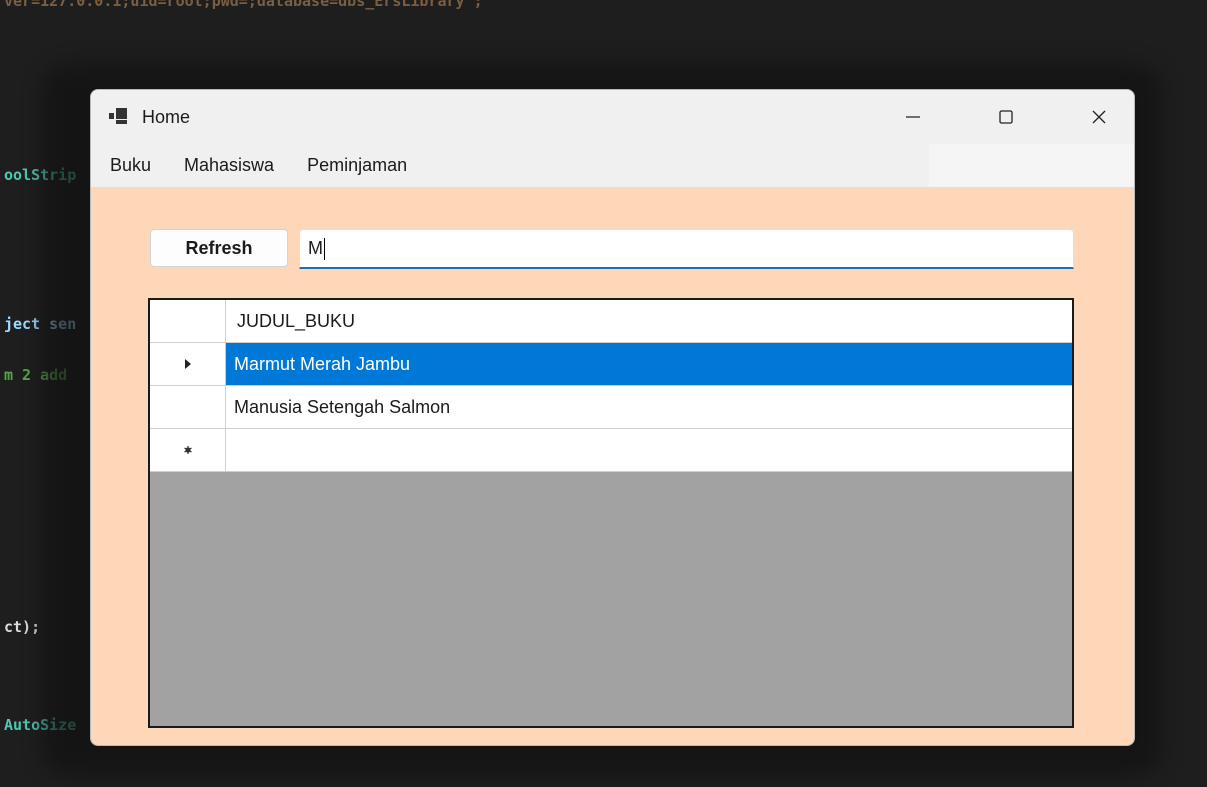 The width and height of the screenshot is (1207, 787). I want to click on search-input-value: M, so click(315, 248).